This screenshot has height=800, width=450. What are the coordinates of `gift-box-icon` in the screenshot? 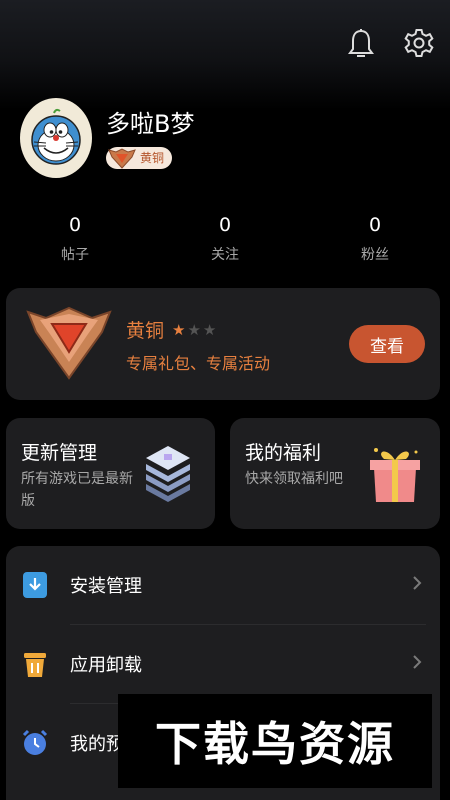 It's located at (395, 477).